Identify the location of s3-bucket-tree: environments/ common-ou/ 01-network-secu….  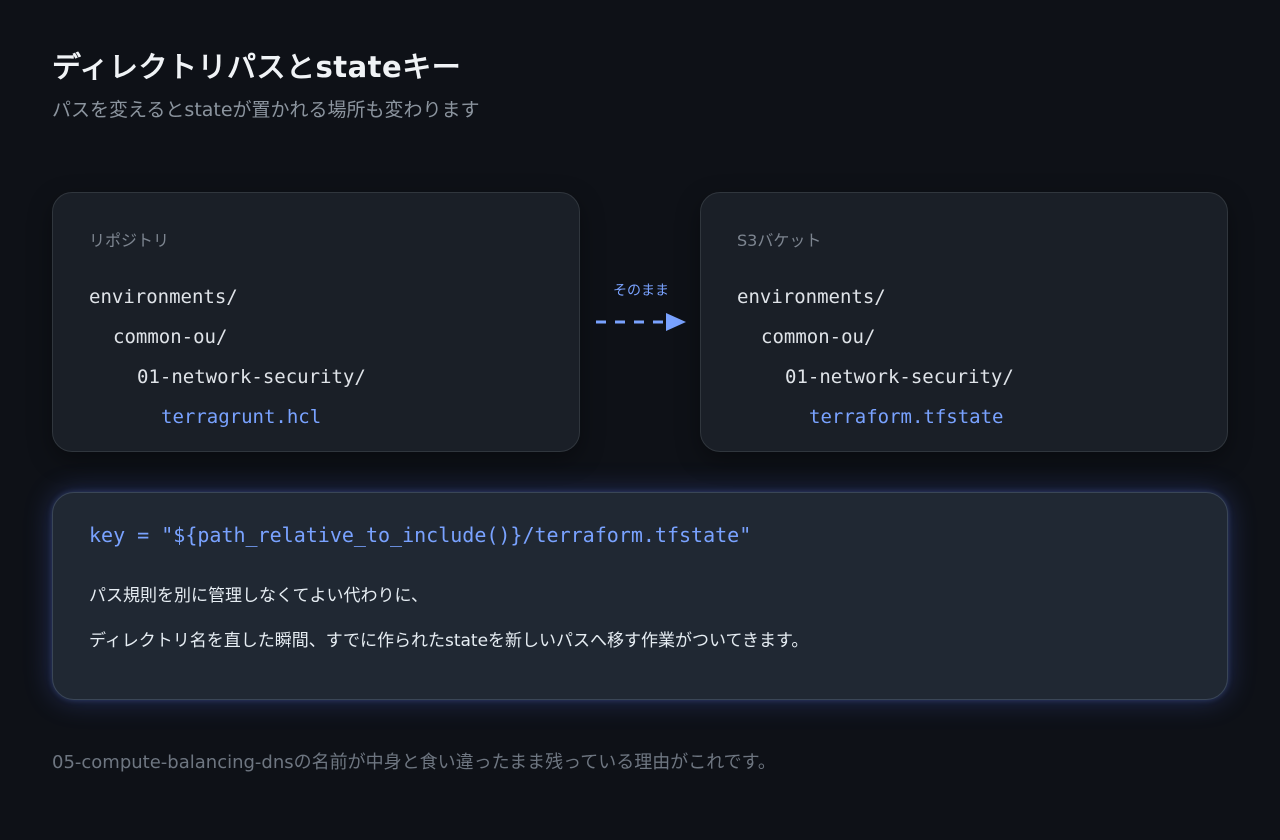
(875, 357).